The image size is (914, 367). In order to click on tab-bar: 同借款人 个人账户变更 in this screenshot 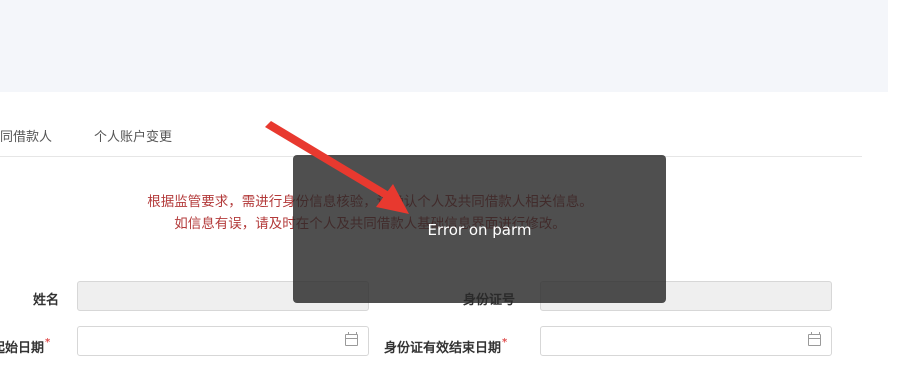, I will do `click(431, 132)`.